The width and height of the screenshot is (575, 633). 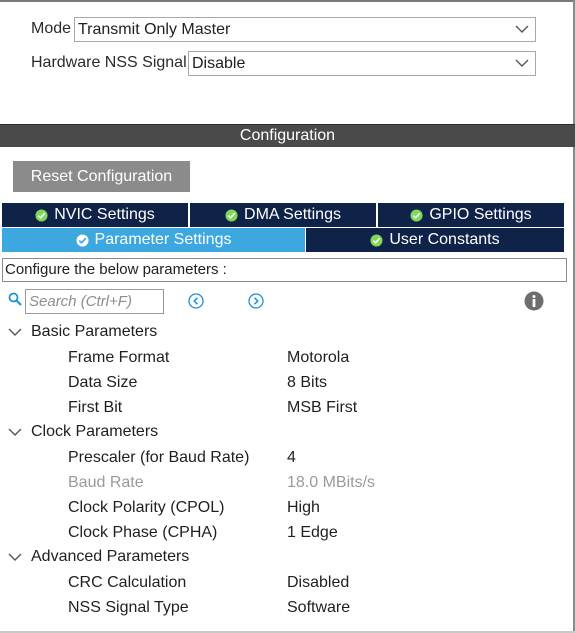 I want to click on group-basic-parameters: Basic Parameters, so click(x=82, y=332).